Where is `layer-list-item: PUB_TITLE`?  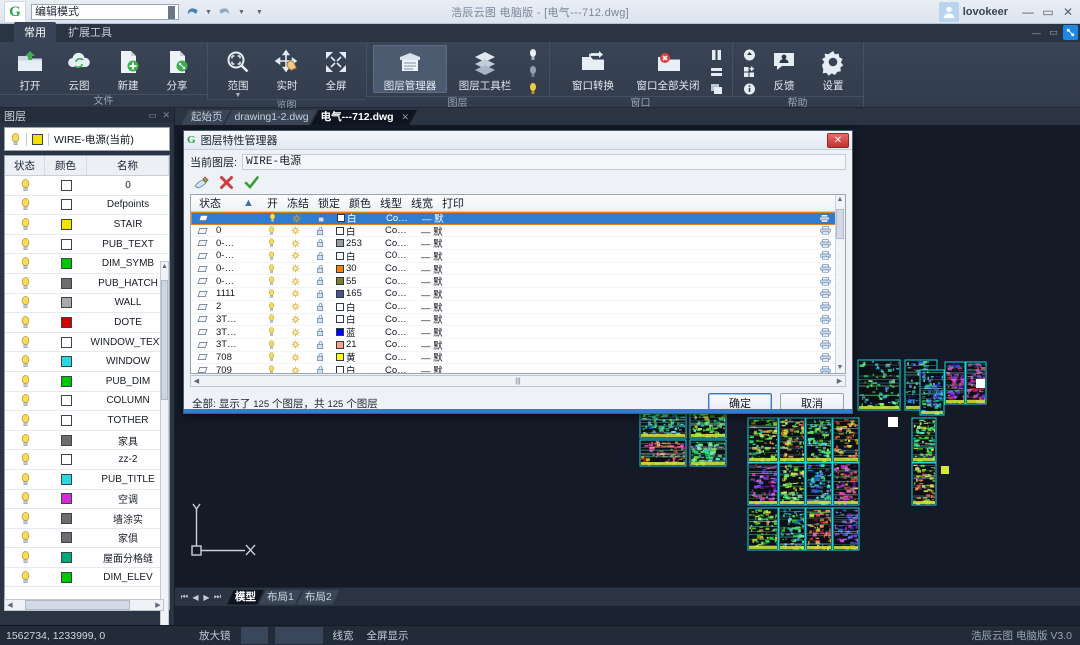
layer-list-item: PUB_TITLE is located at coordinates (87, 480).